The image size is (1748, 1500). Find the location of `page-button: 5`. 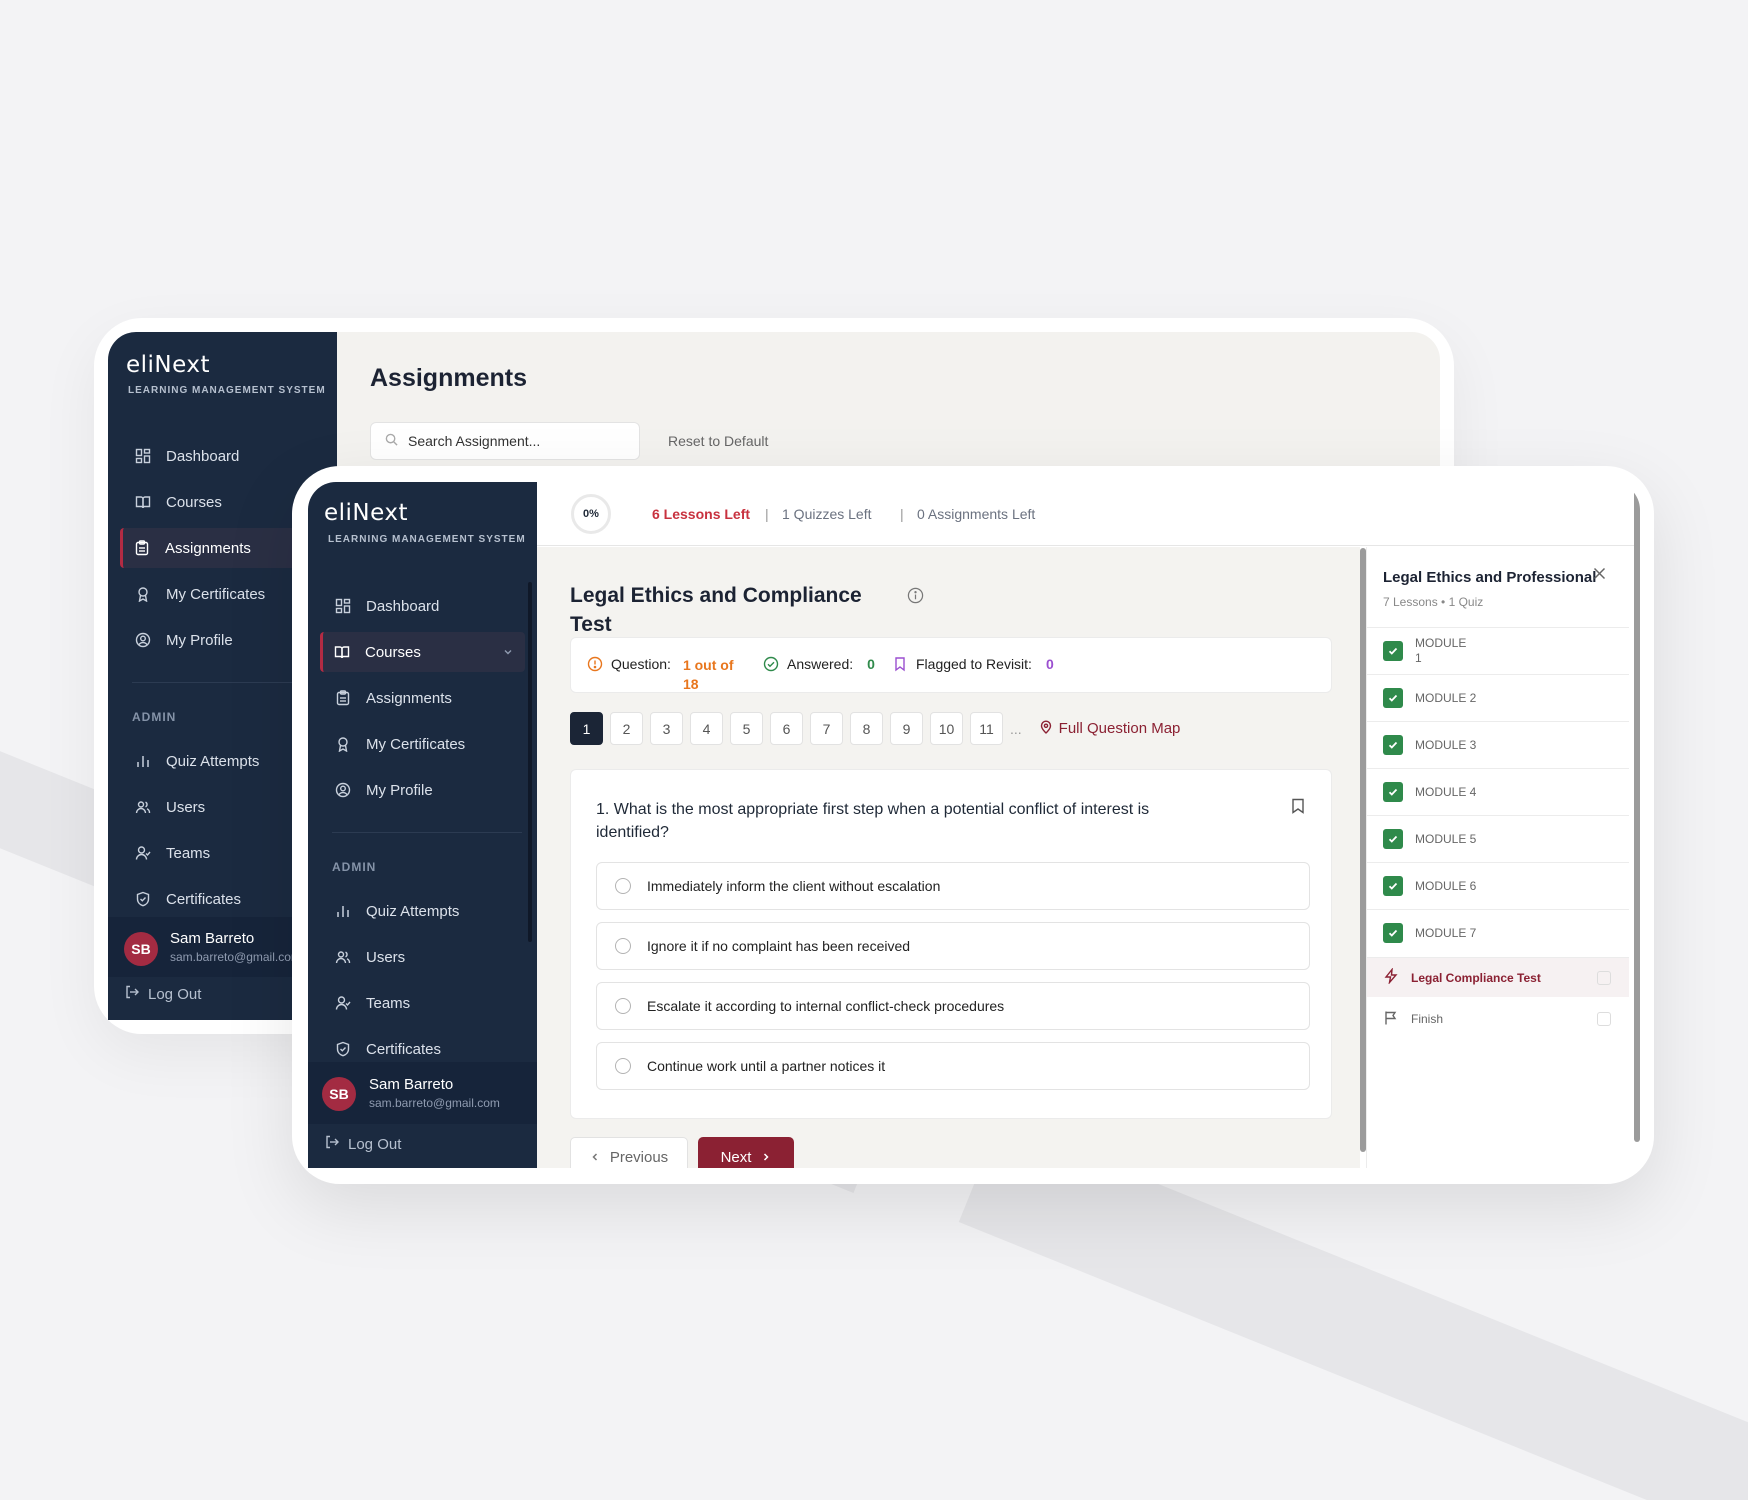

page-button: 5 is located at coordinates (746, 728).